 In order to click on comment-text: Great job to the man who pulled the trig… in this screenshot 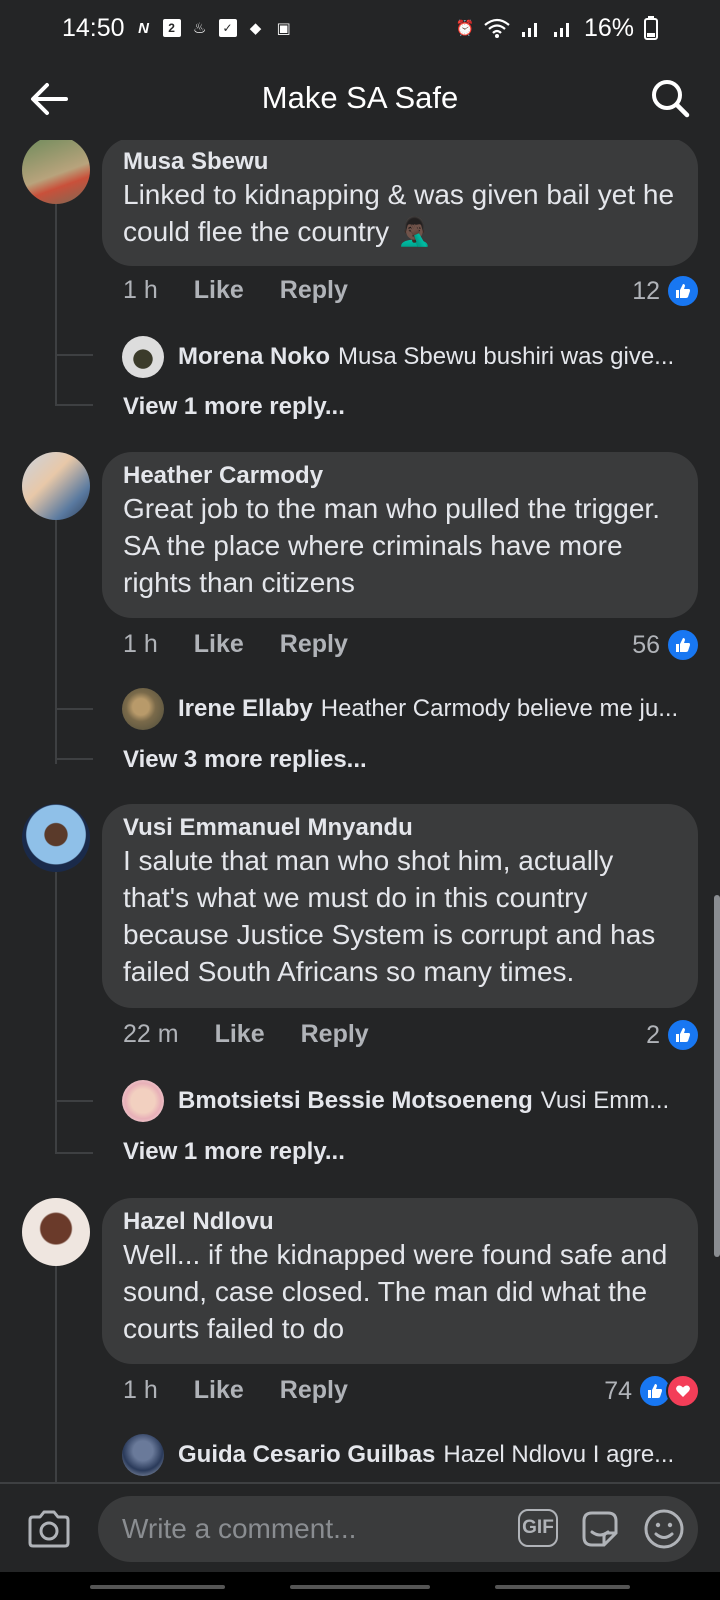, I will do `click(391, 545)`.